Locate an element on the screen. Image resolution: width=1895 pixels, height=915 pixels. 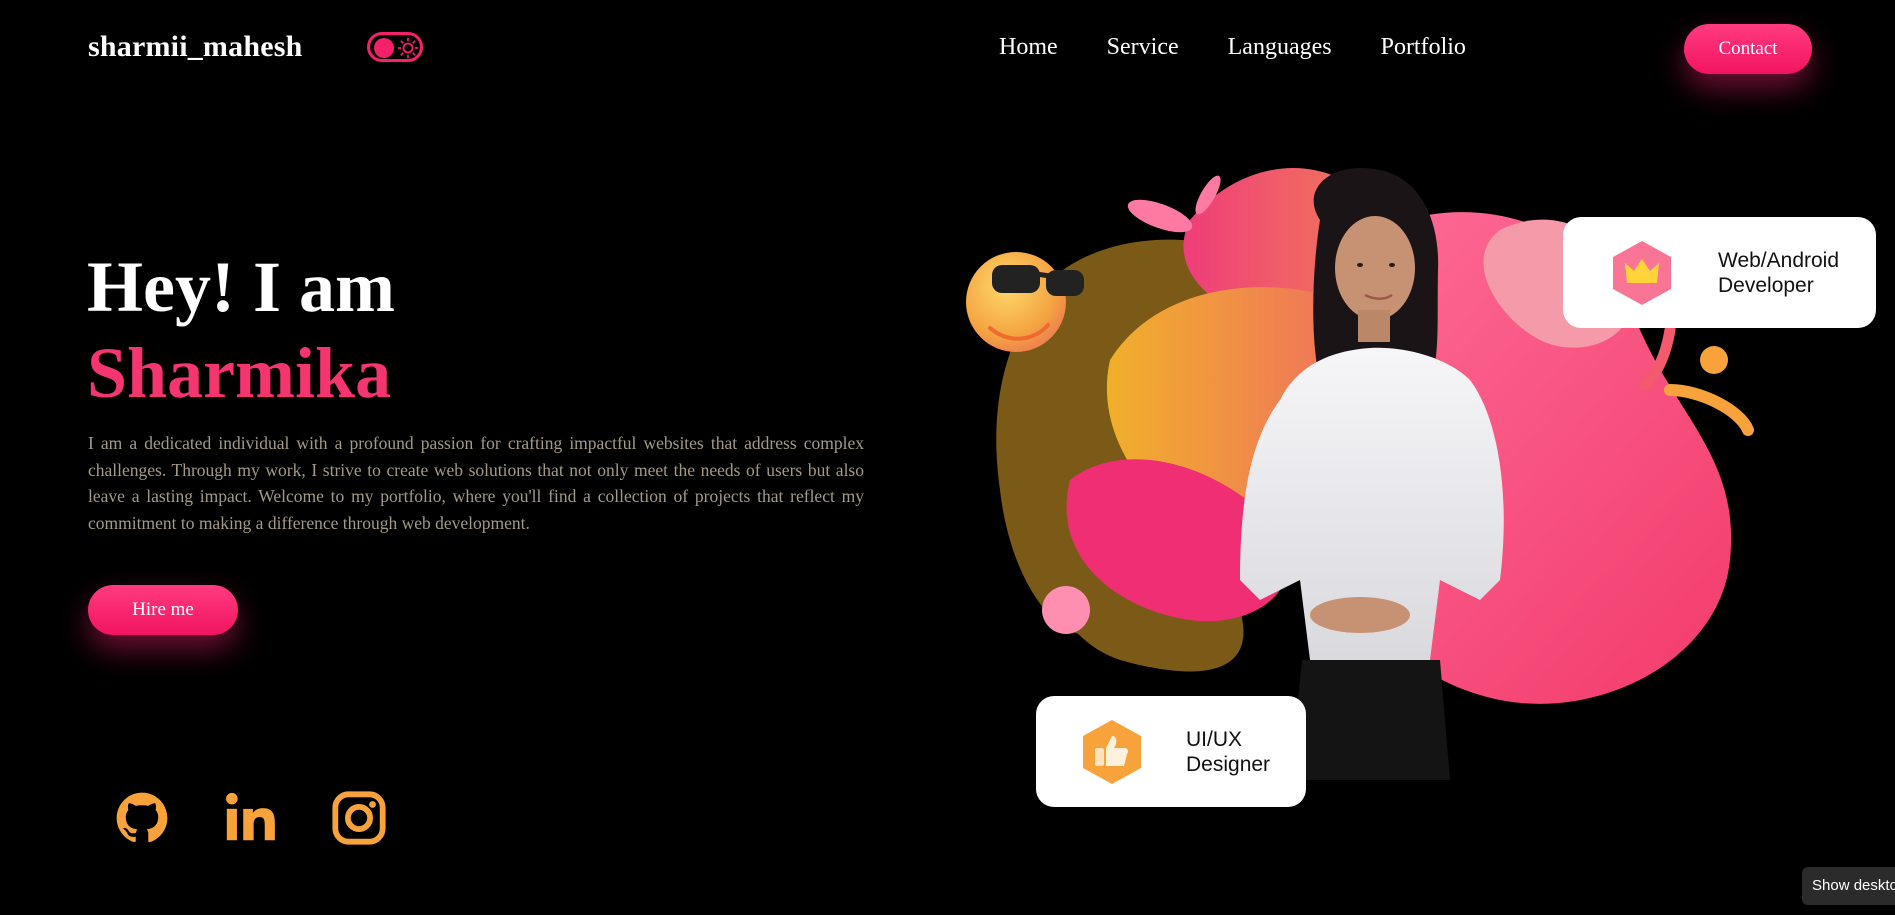
instagram-link is located at coordinates (359, 818).